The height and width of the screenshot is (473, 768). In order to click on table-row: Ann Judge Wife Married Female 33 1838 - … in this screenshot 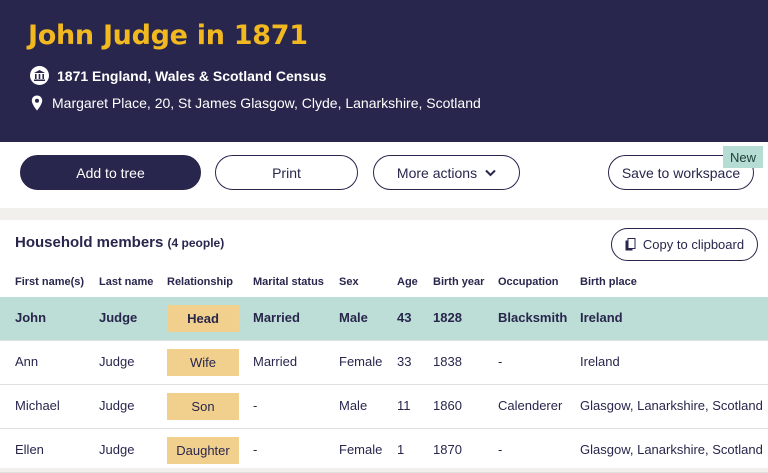, I will do `click(384, 363)`.